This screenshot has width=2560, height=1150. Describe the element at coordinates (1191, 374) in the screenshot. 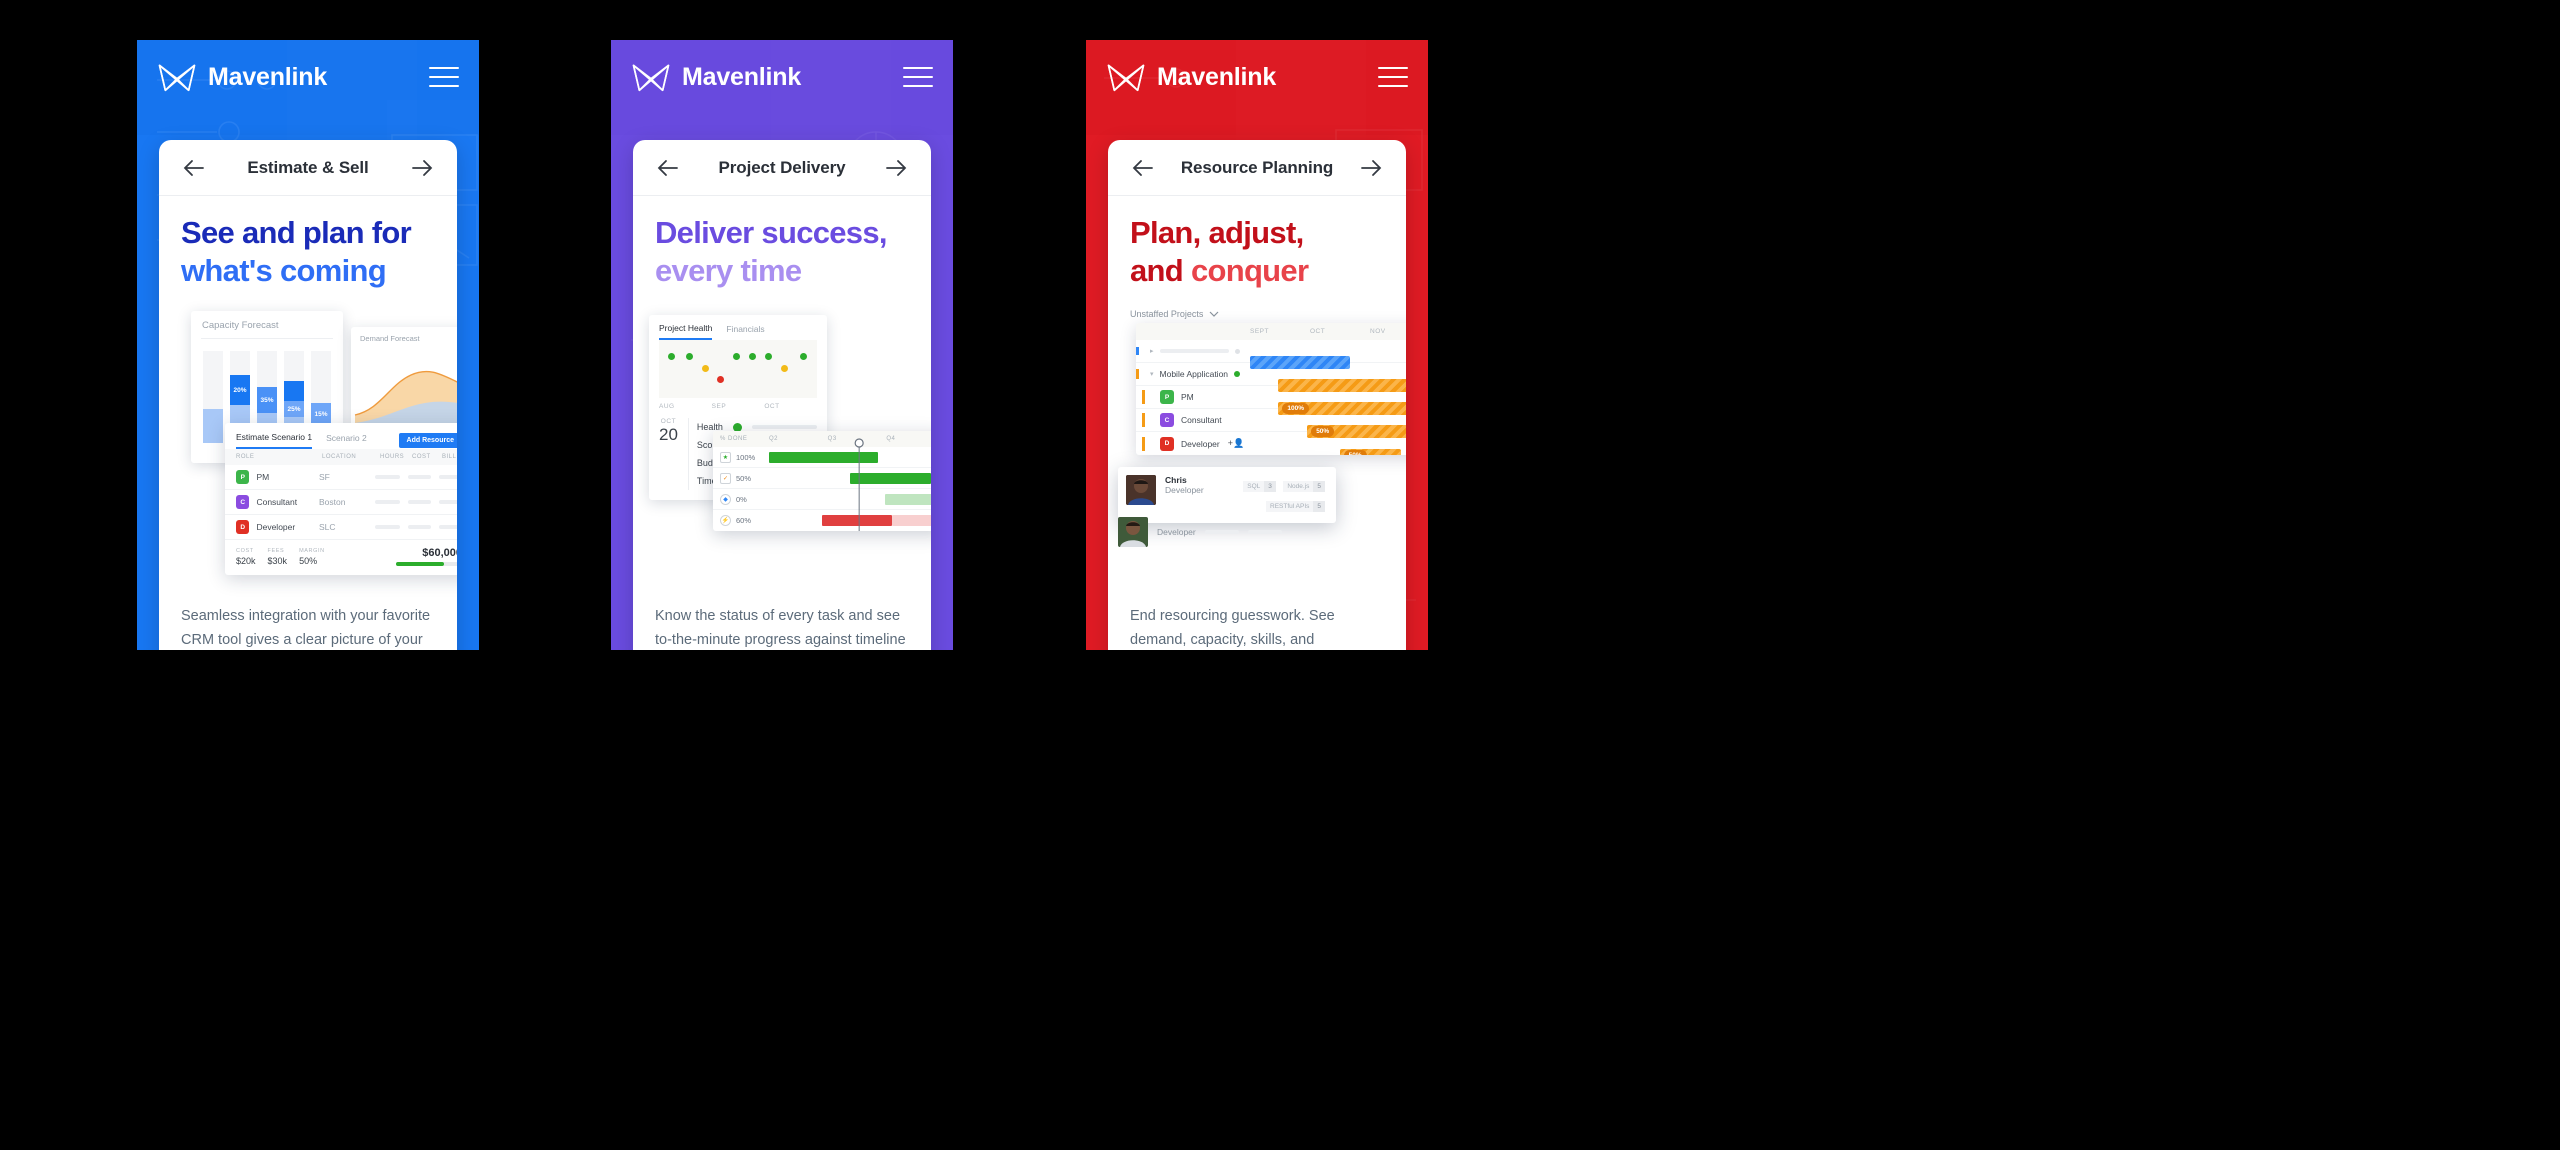

I see `row-label: ▾ Mobile Application` at that location.